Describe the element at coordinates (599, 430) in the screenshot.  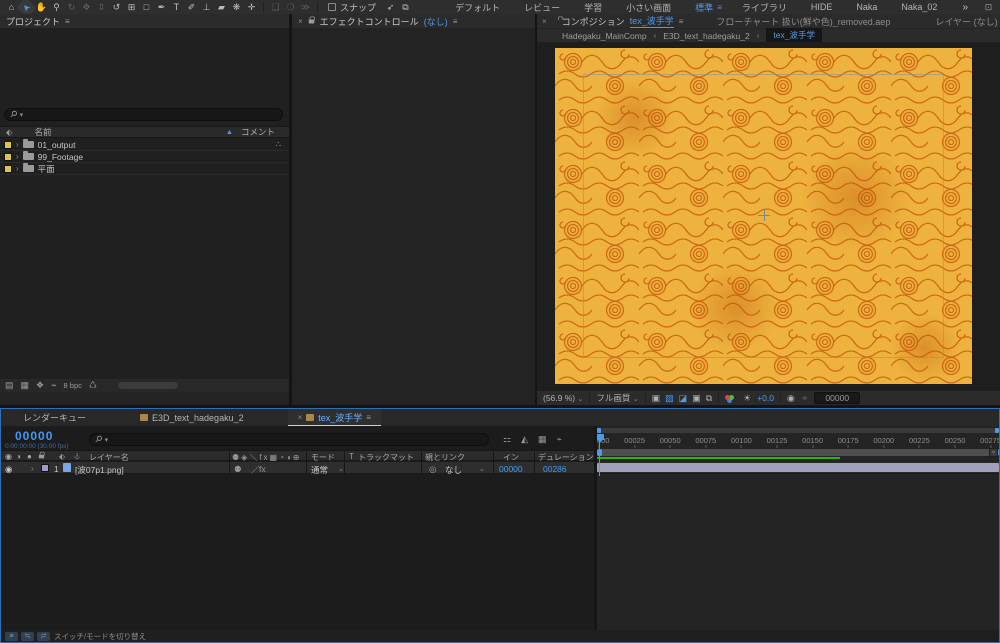
I see `navigator-start-handle` at that location.